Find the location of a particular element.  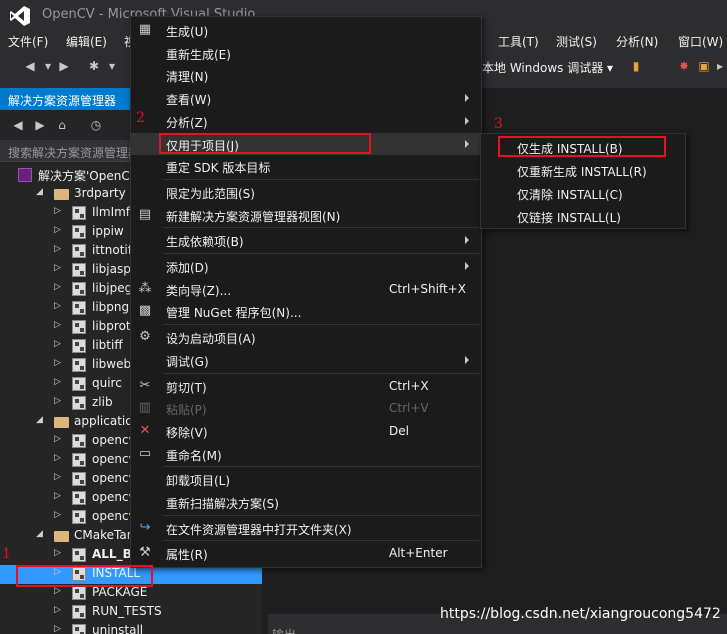

home-icon: ⌂ is located at coordinates (62, 125).